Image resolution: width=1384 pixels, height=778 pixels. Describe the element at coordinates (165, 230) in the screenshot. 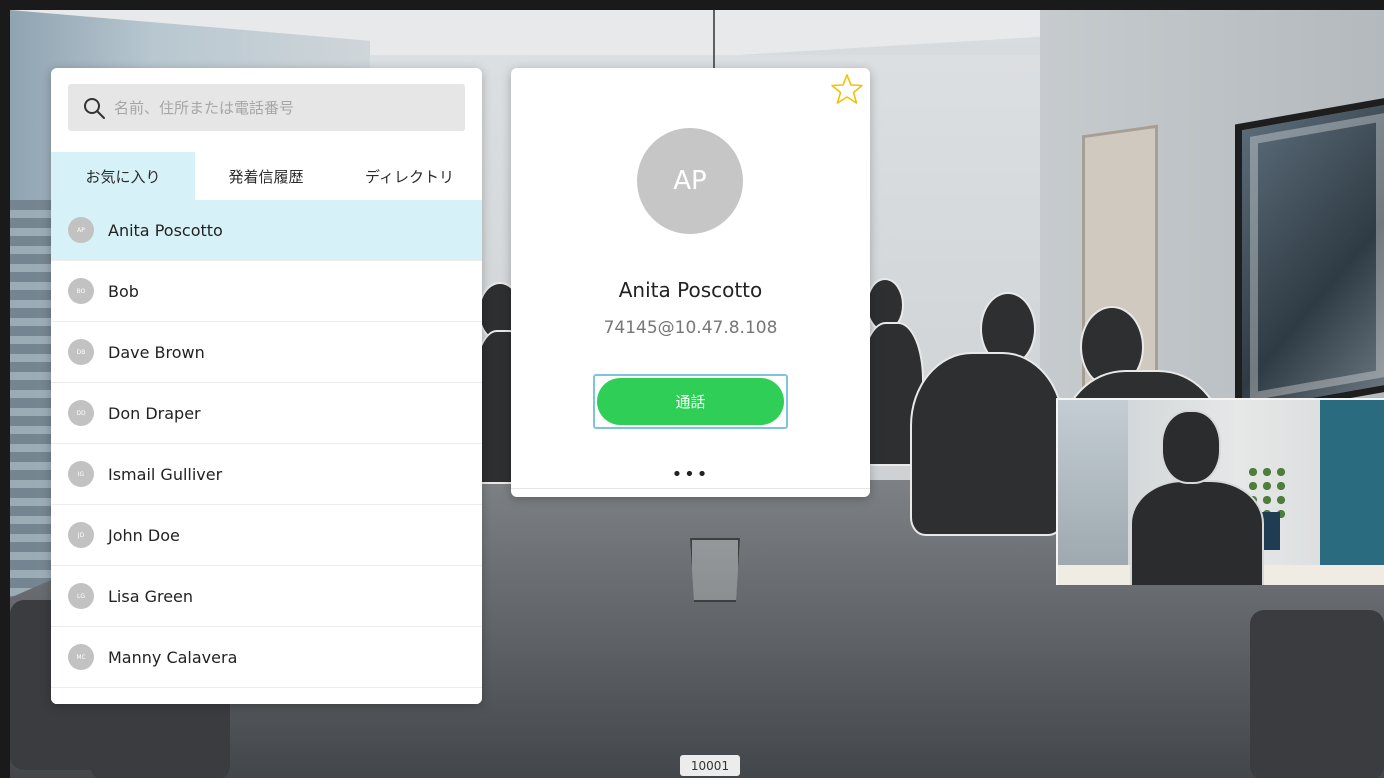

I see `contact-name: Anita Poscotto` at that location.